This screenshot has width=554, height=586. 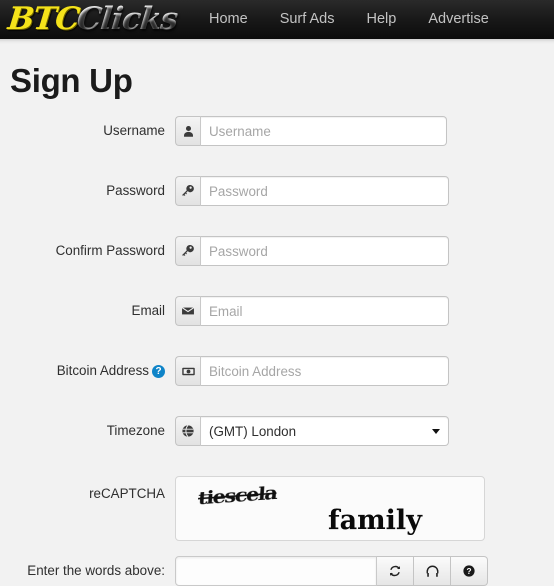 What do you see at coordinates (325, 311) in the screenshot?
I see `email-input` at bounding box center [325, 311].